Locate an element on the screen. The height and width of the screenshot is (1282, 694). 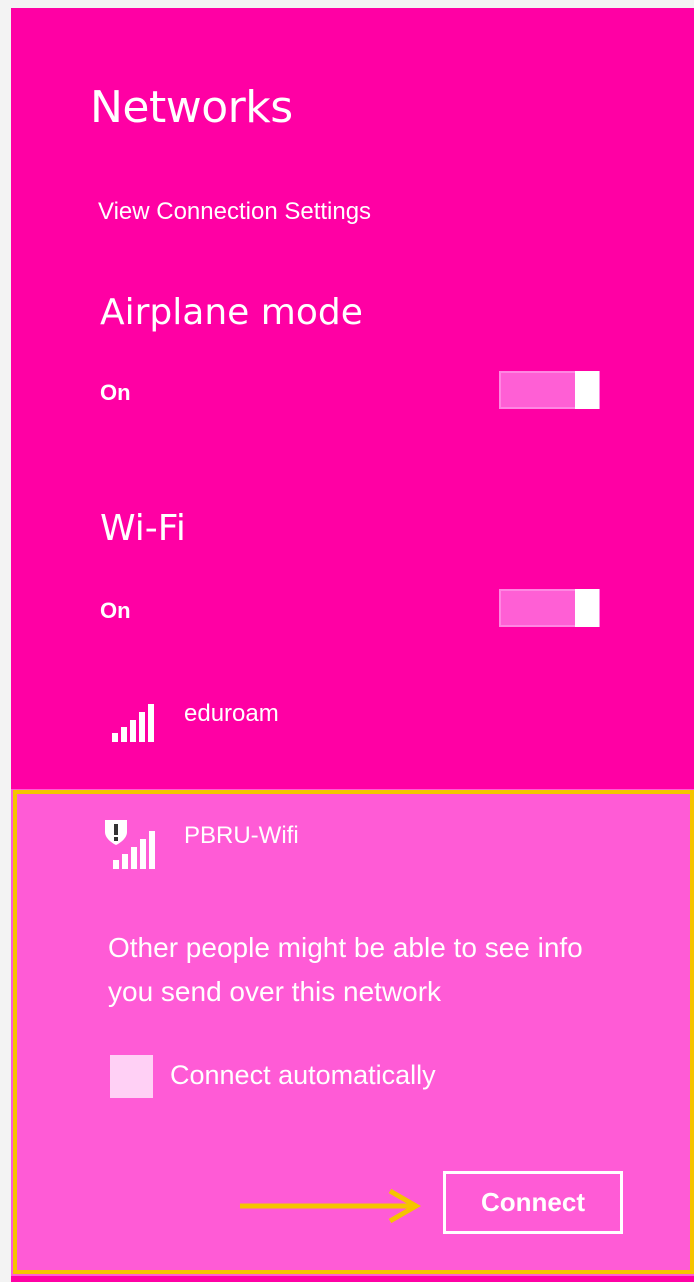
wifi-title: Wi-Fi is located at coordinates (143, 528).